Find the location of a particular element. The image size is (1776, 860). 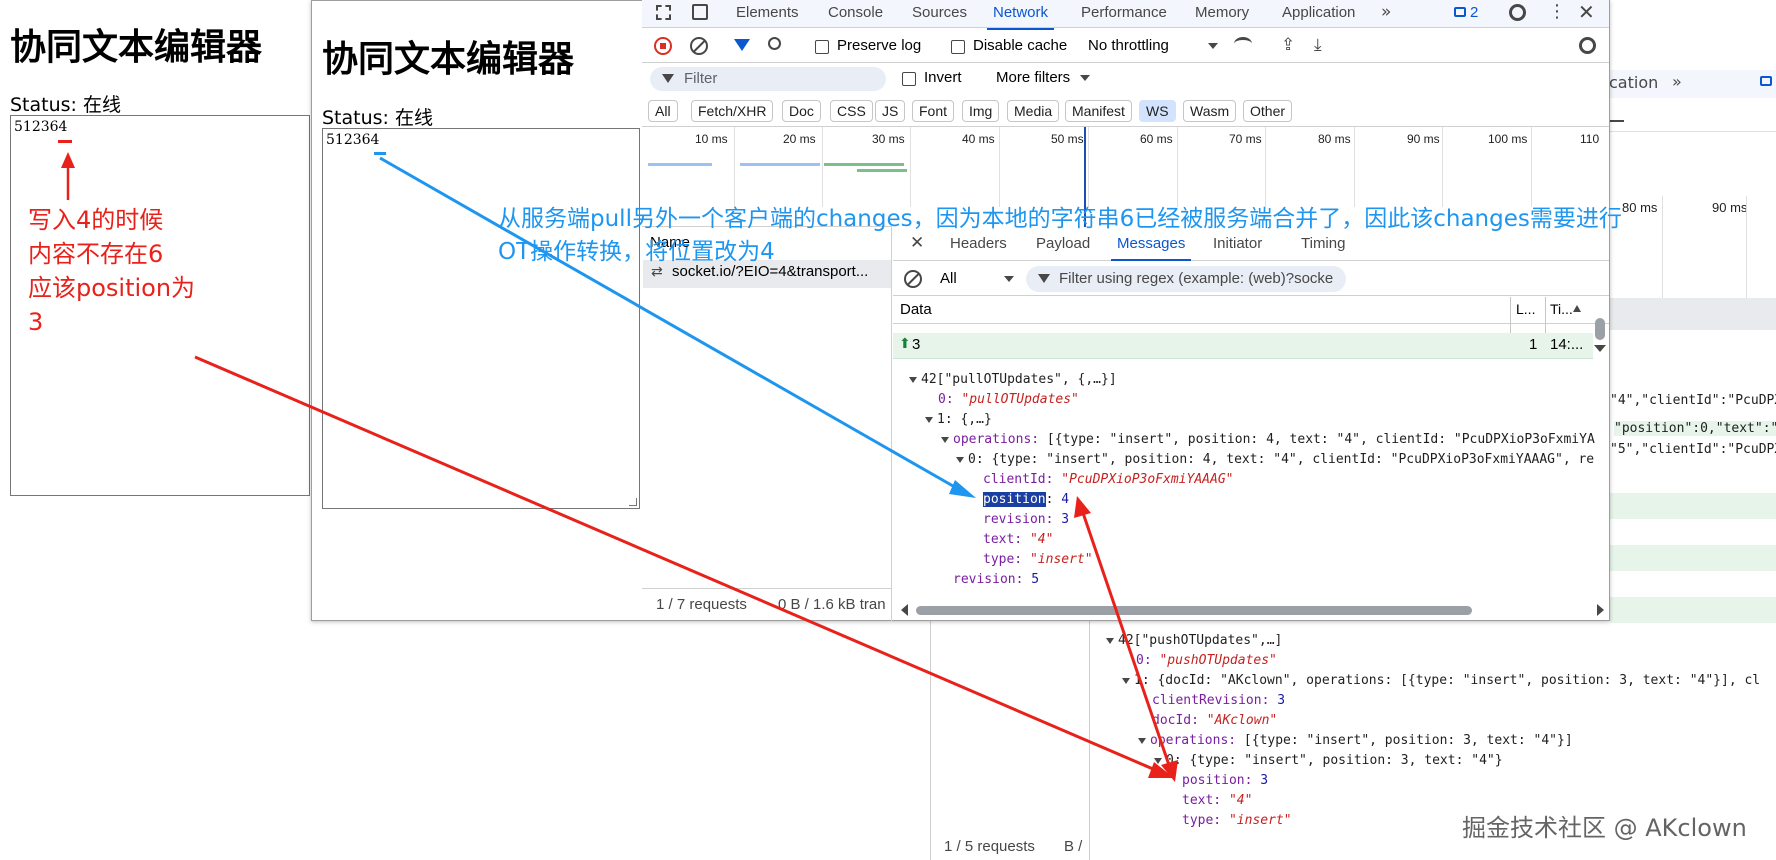

push-tree-clientRevision: clientRevision: 3 is located at coordinates (1219, 700).